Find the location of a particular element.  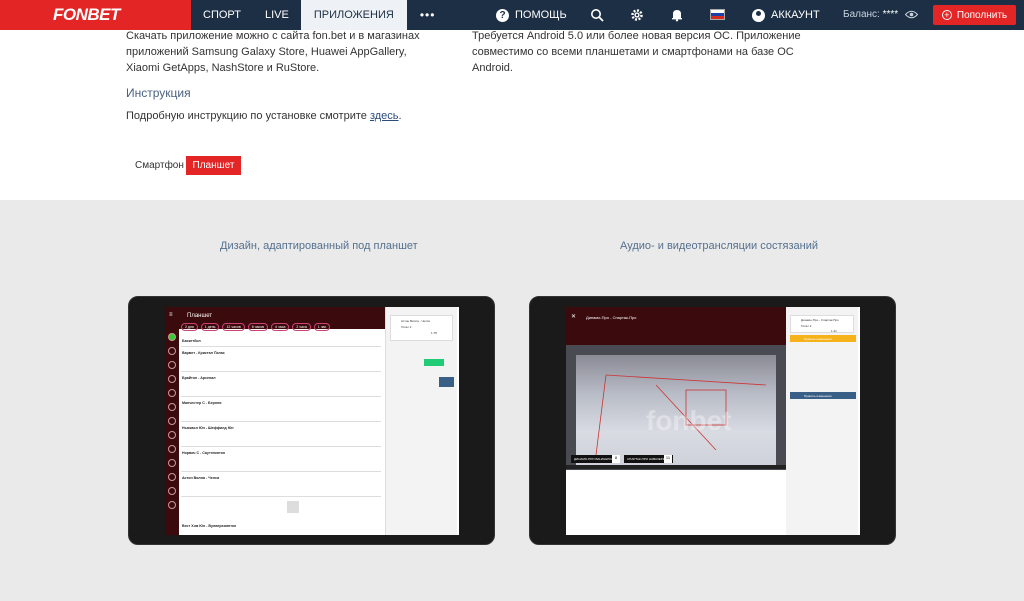

sport-sidebar is located at coordinates (172, 432).